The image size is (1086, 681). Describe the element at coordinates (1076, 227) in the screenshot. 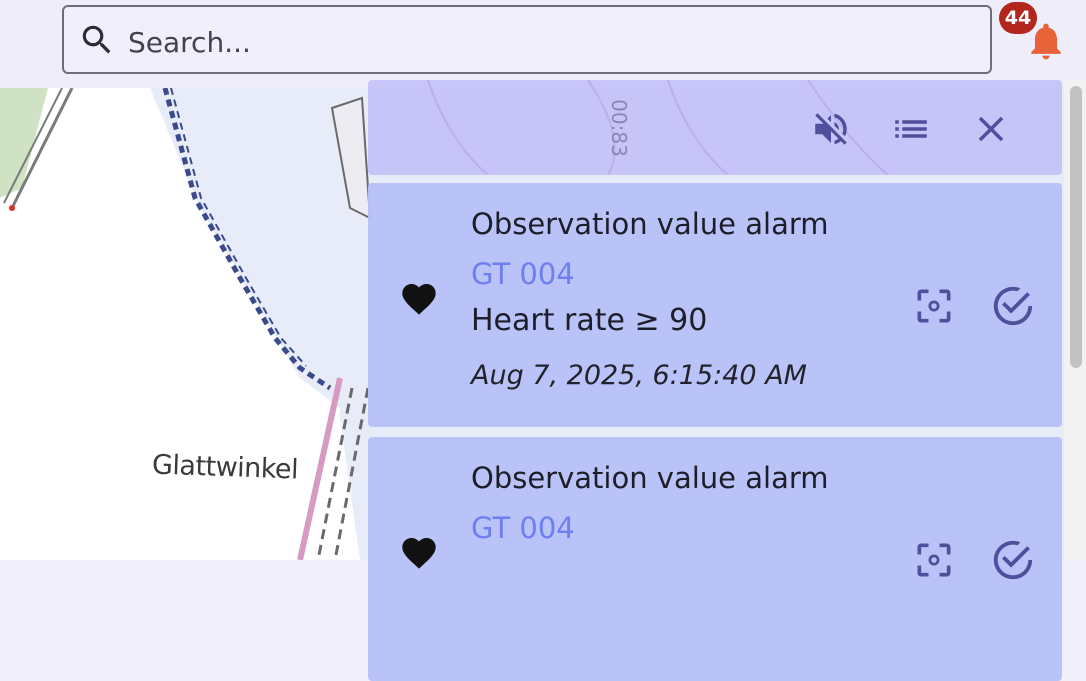

I see `scrollbar-thumb` at that location.